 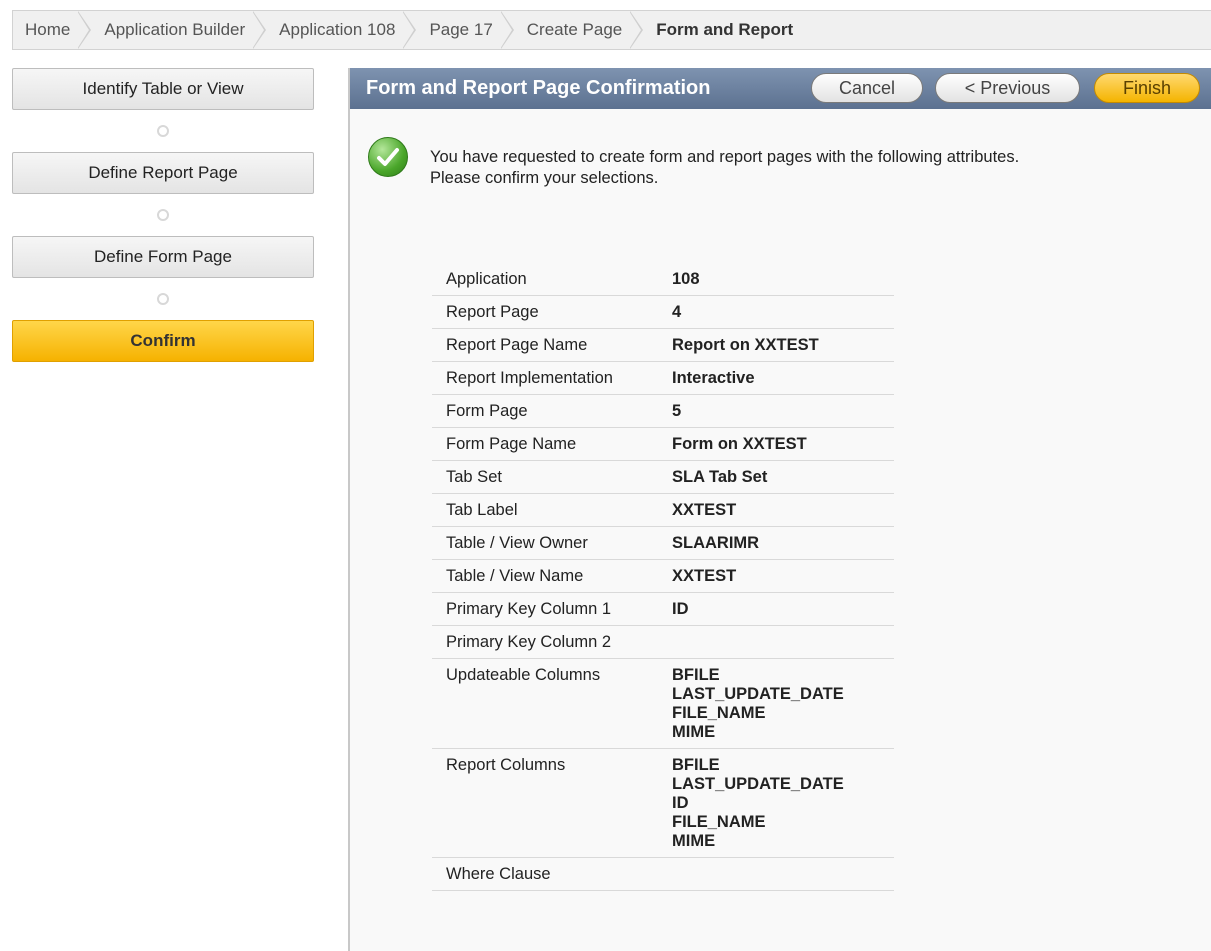 I want to click on attribute-value-line: Interactive, so click(x=713, y=378).